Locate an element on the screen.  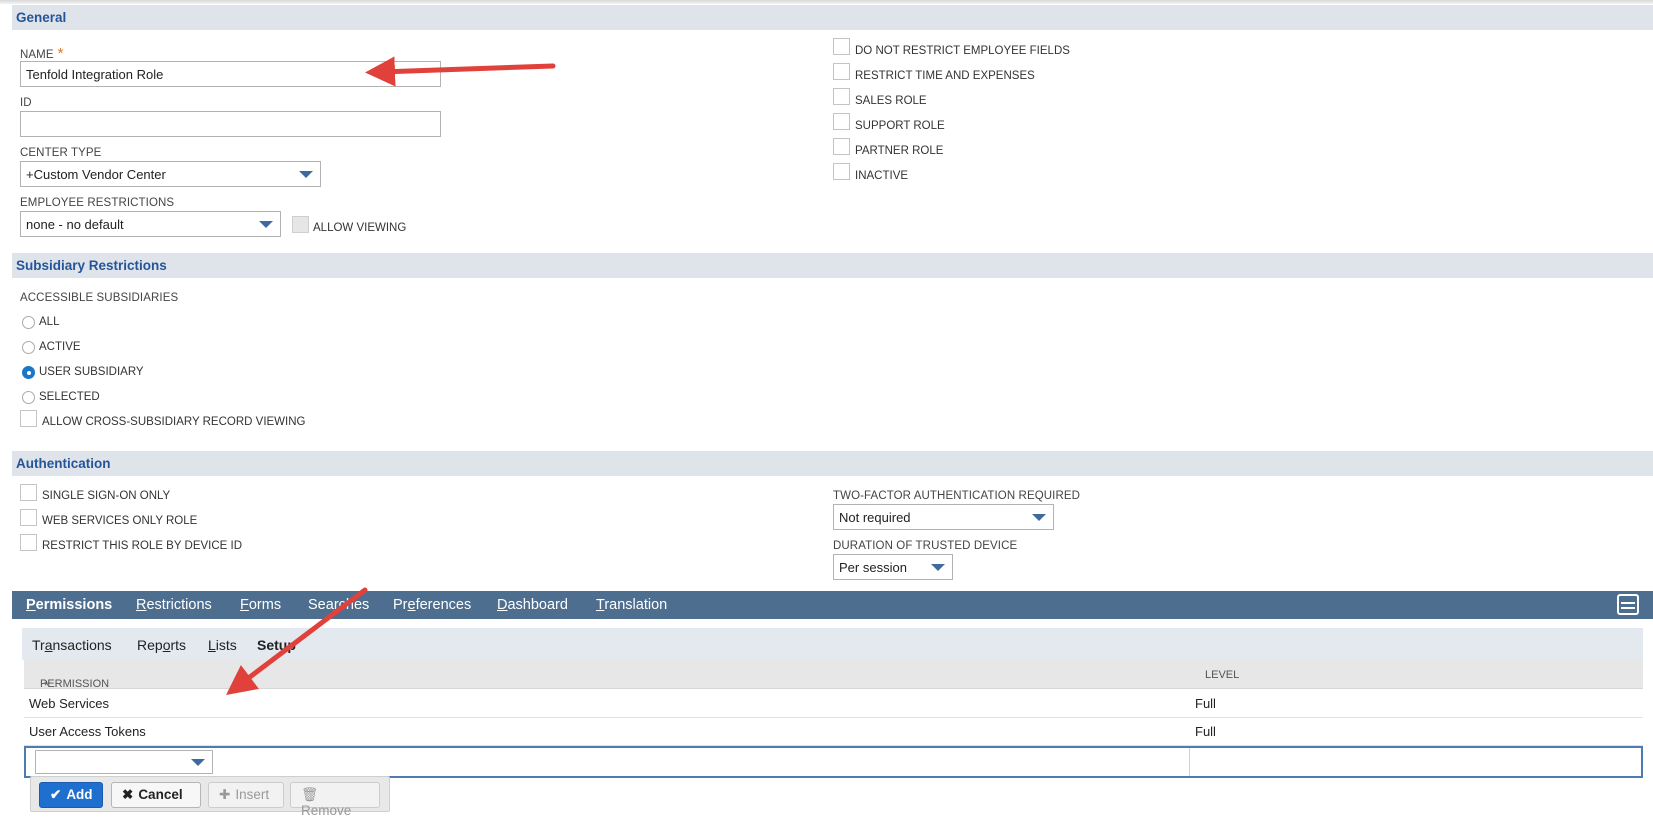
tab-dashboard: Dashboard is located at coordinates (532, 605).